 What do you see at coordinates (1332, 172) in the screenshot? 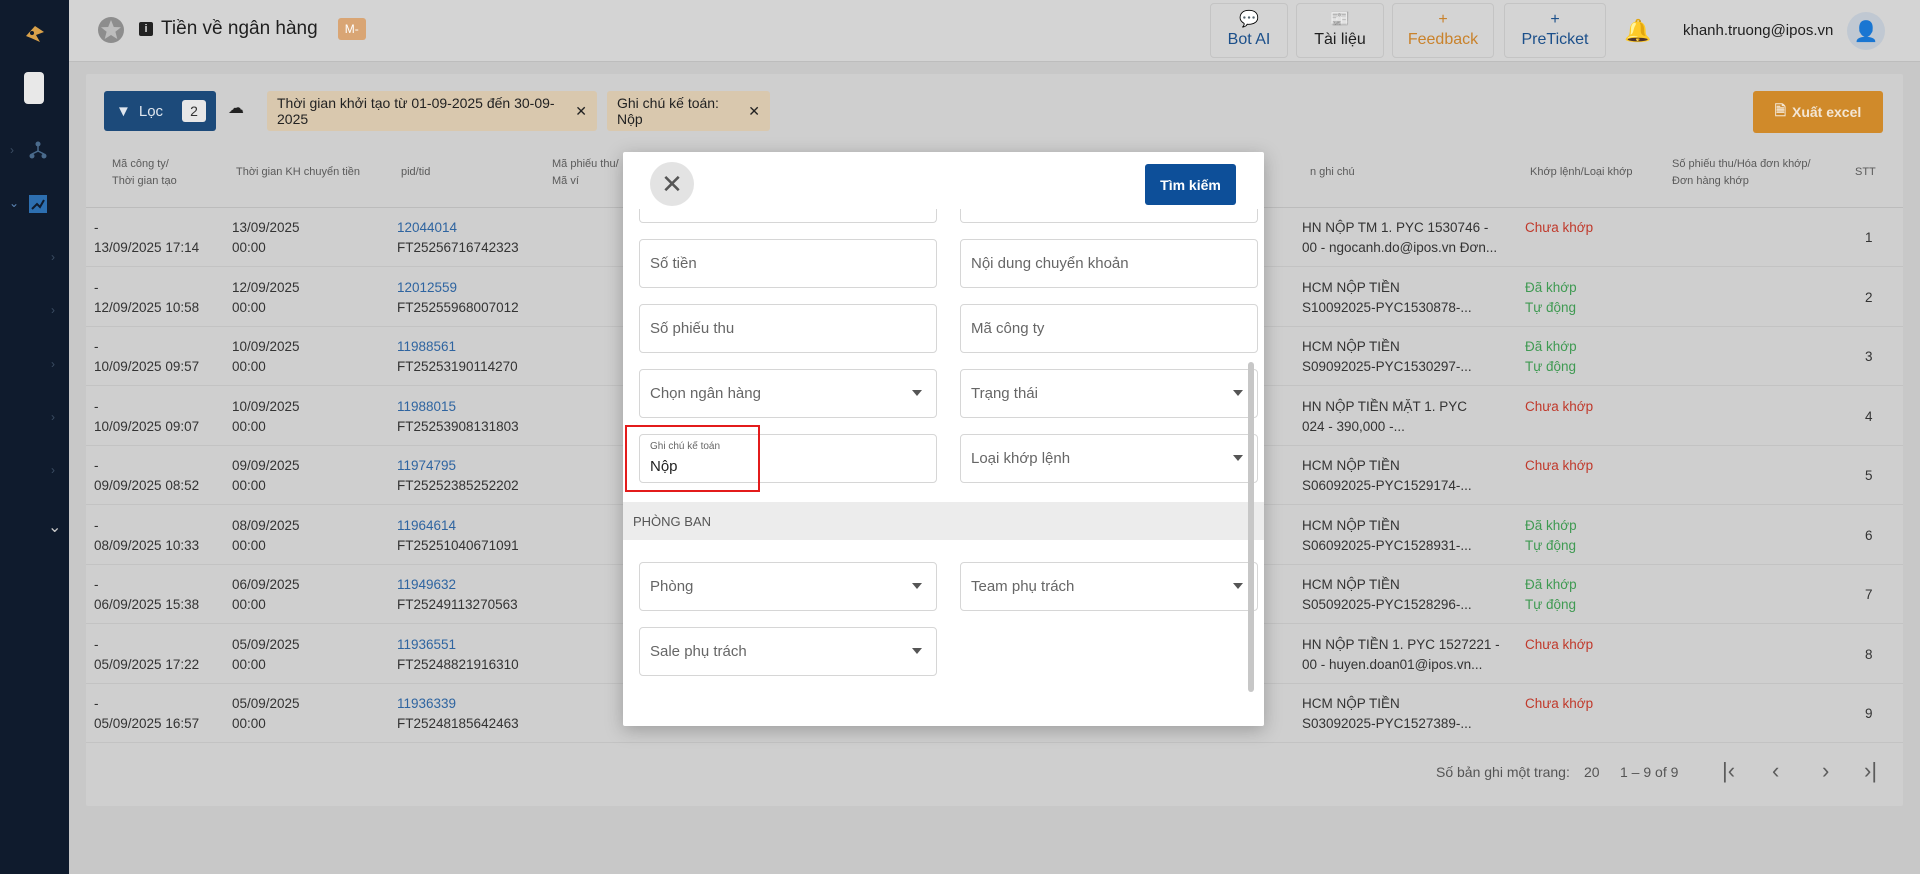
I see `col-note: n ghi chú` at bounding box center [1332, 172].